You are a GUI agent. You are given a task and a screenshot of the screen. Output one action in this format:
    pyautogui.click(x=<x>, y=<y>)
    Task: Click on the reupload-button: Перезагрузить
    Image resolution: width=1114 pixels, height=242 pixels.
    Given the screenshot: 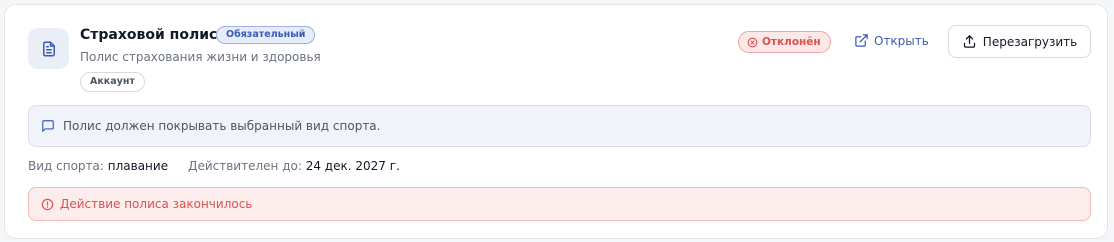 What is the action you would take?
    pyautogui.click(x=1019, y=41)
    